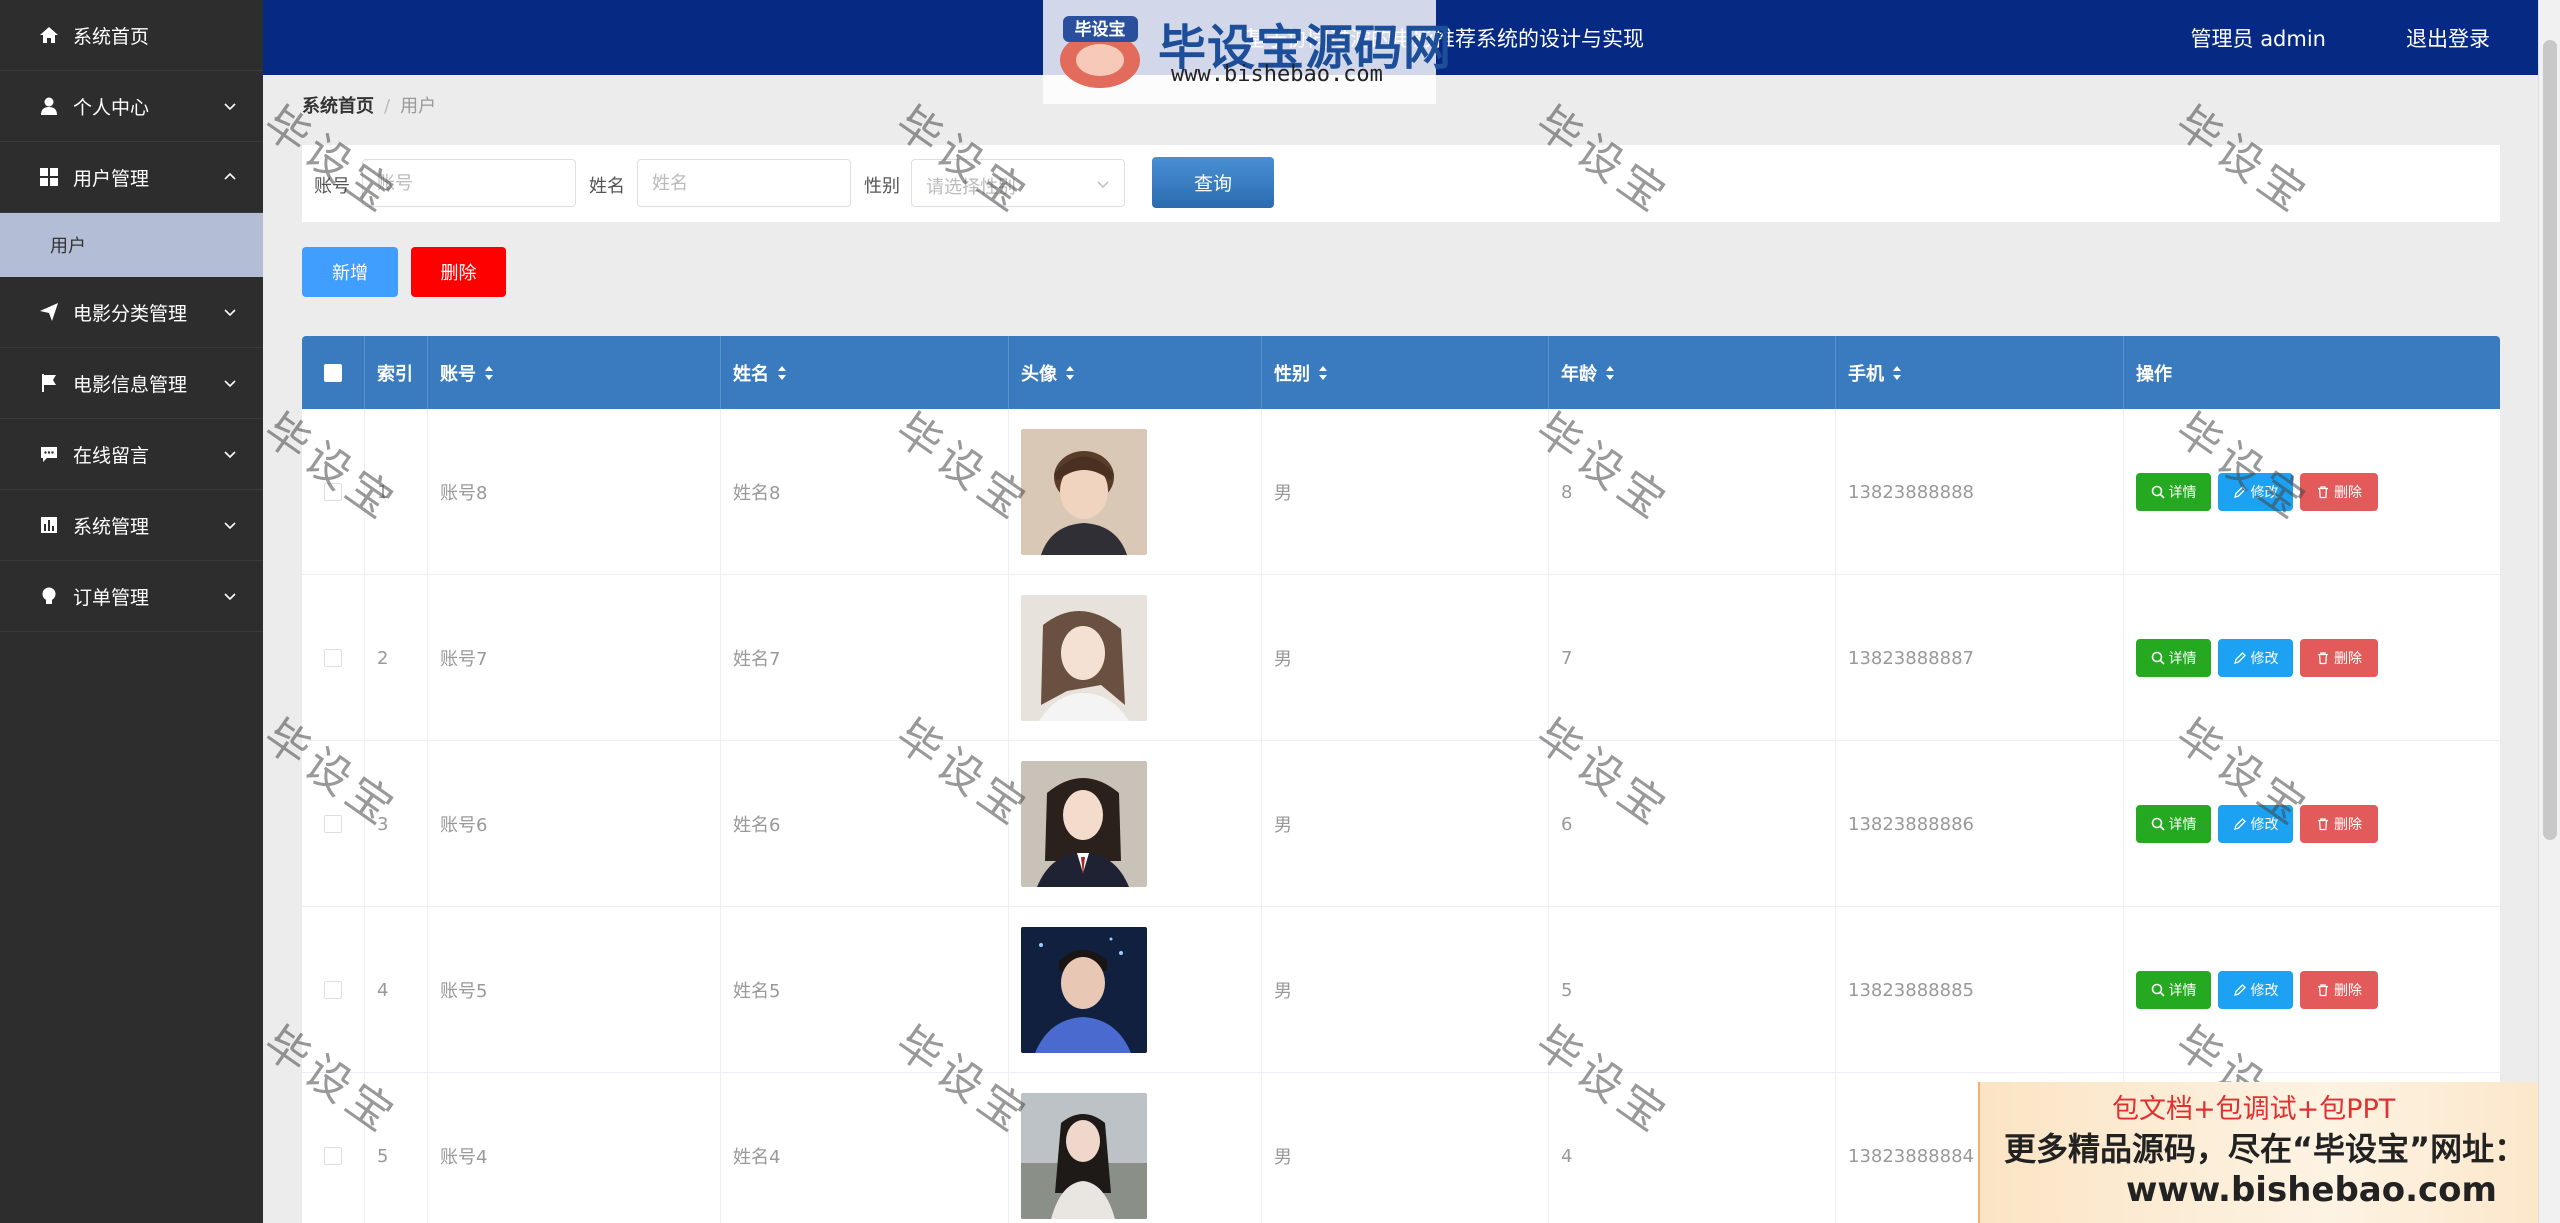 The width and height of the screenshot is (2560, 1223). I want to click on header-gender: 性别, so click(1405, 372).